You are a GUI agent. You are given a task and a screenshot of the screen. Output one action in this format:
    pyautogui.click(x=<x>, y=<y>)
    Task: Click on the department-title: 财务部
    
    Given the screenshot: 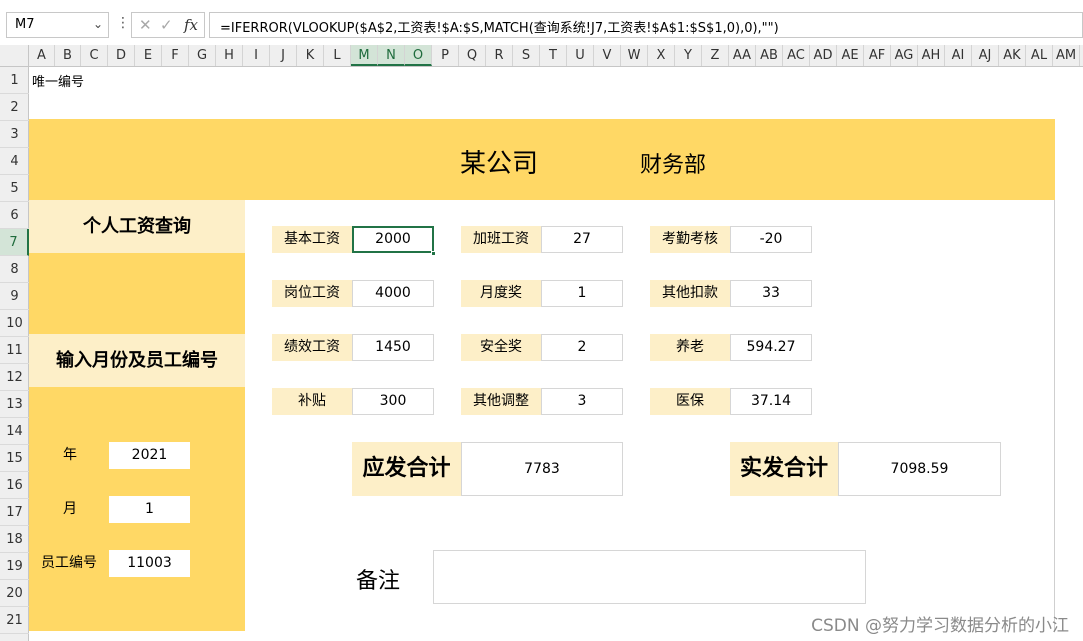 What is the action you would take?
    pyautogui.click(x=673, y=165)
    